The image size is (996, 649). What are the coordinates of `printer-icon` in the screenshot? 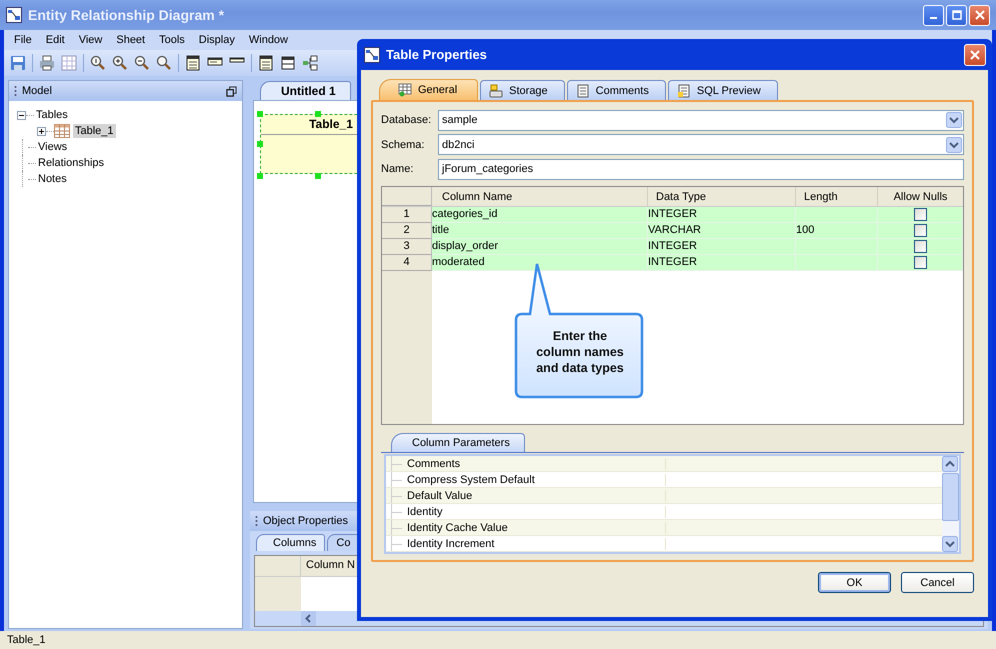 It's located at (47, 63).